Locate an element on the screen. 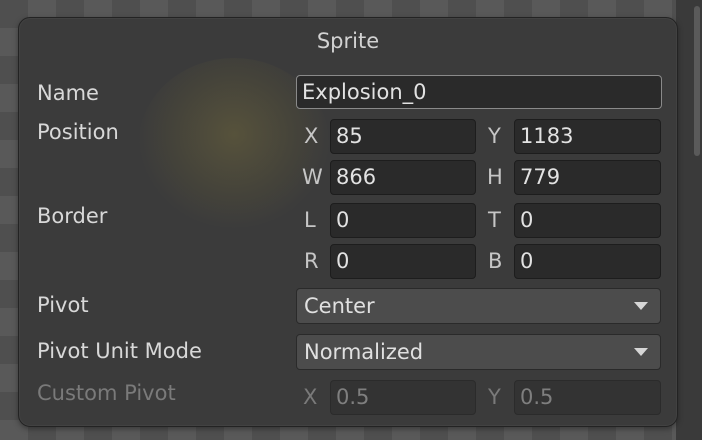 Image resolution: width=702 pixels, height=440 pixels. border-b-label: B is located at coordinates (495, 261).